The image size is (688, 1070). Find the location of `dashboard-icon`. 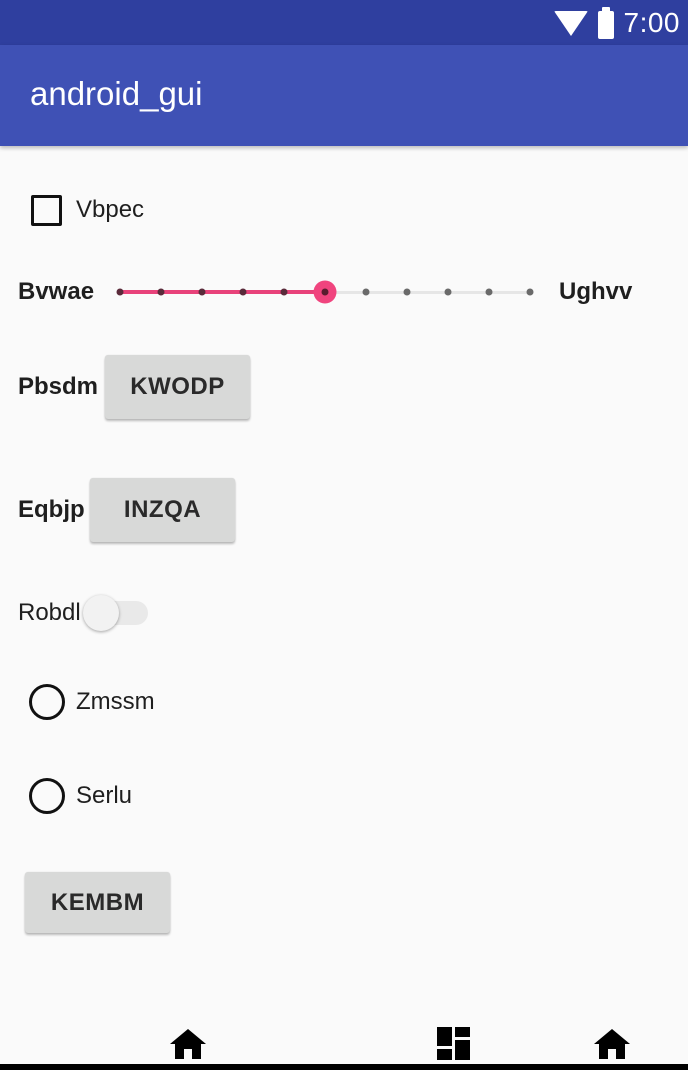

dashboard-icon is located at coordinates (454, 1044).